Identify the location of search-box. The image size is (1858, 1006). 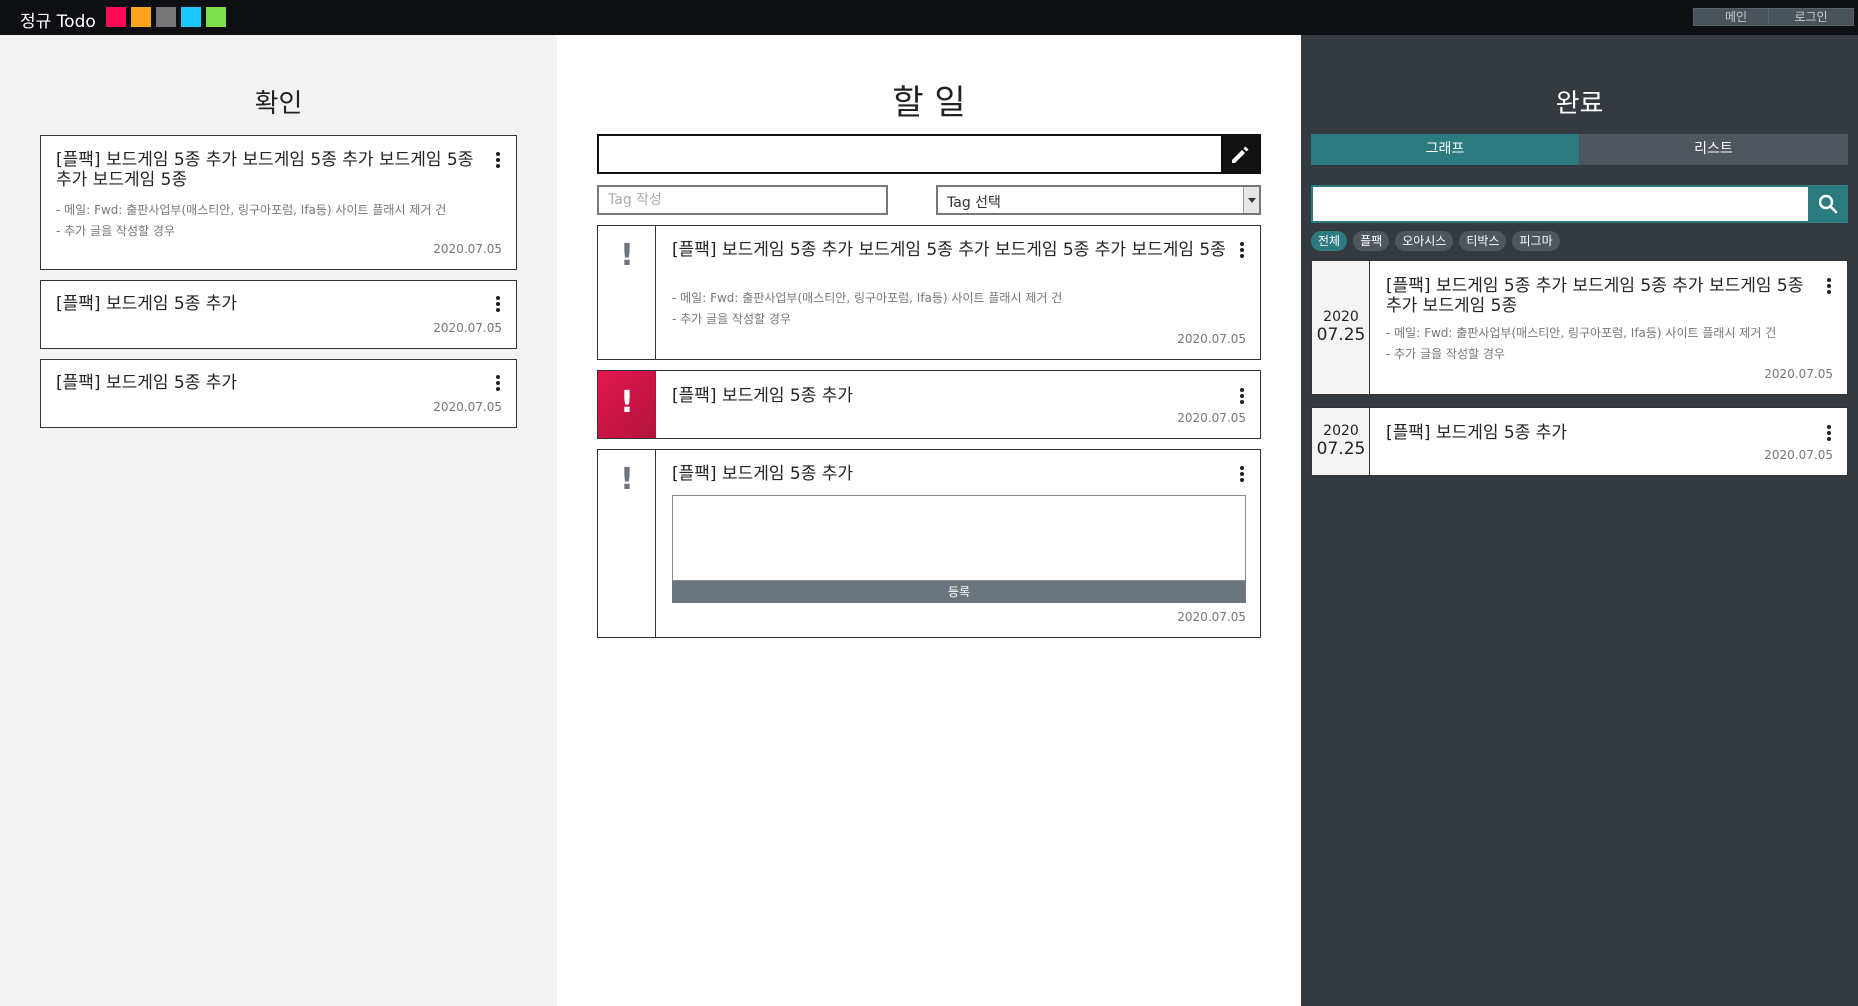
(1579, 204).